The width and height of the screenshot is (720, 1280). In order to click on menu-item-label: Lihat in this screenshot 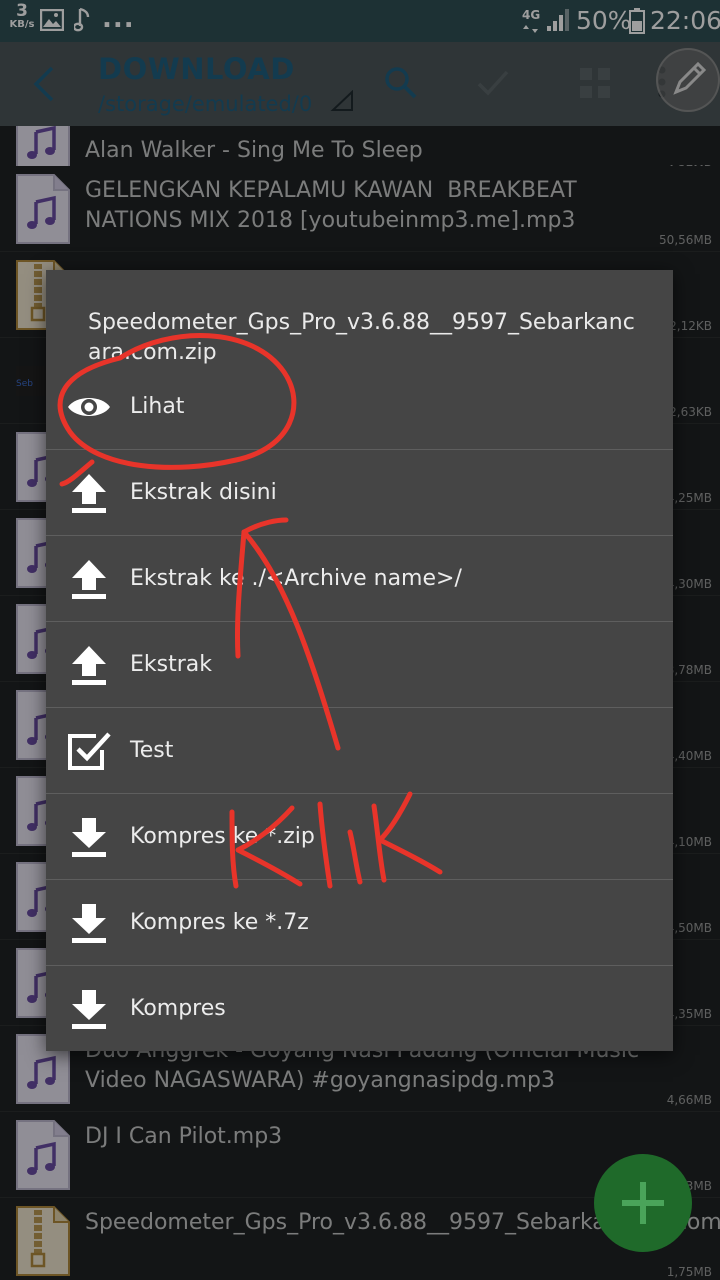, I will do `click(157, 406)`.